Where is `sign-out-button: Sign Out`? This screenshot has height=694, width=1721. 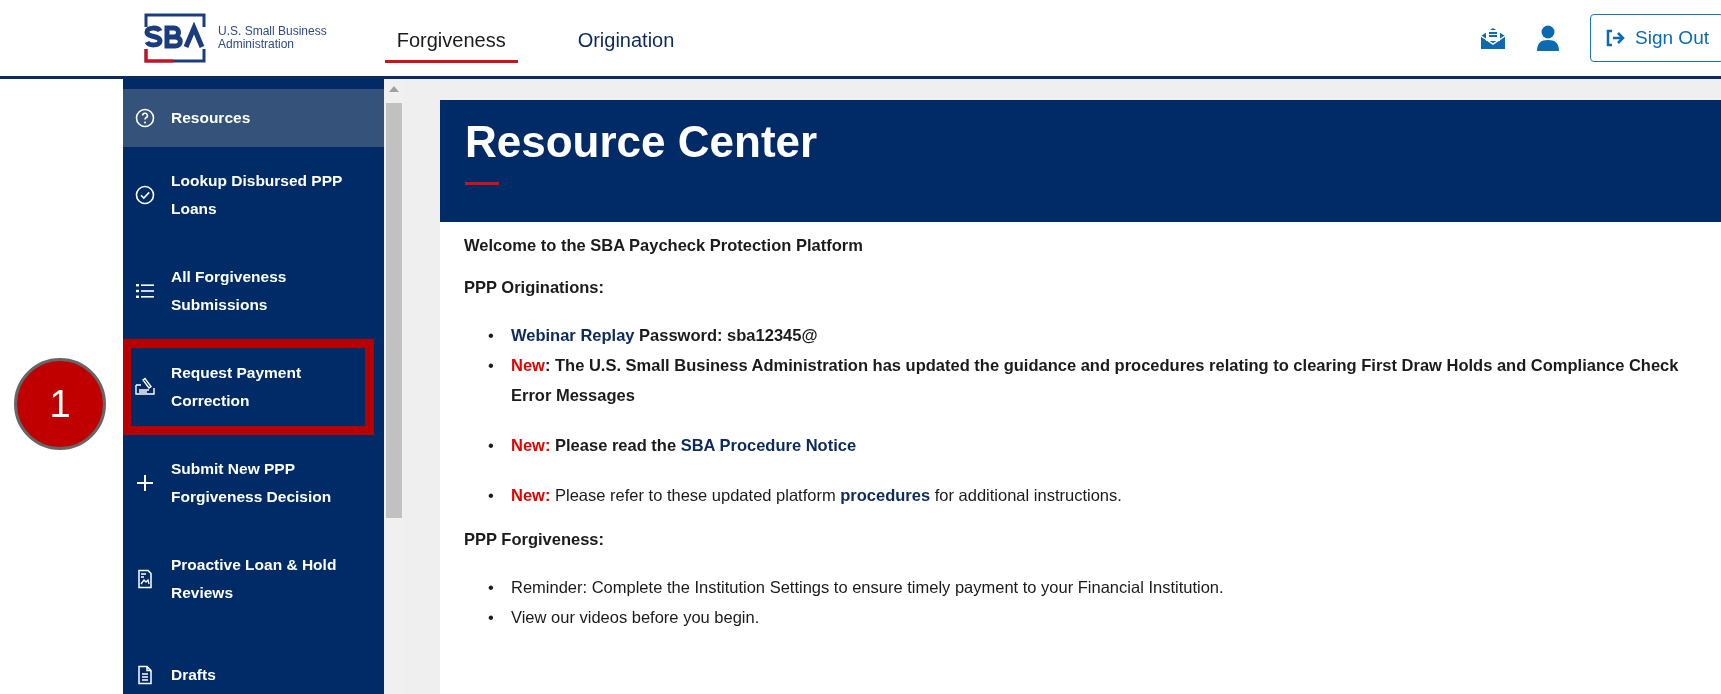
sign-out-button: Sign Out is located at coordinates (1655, 38).